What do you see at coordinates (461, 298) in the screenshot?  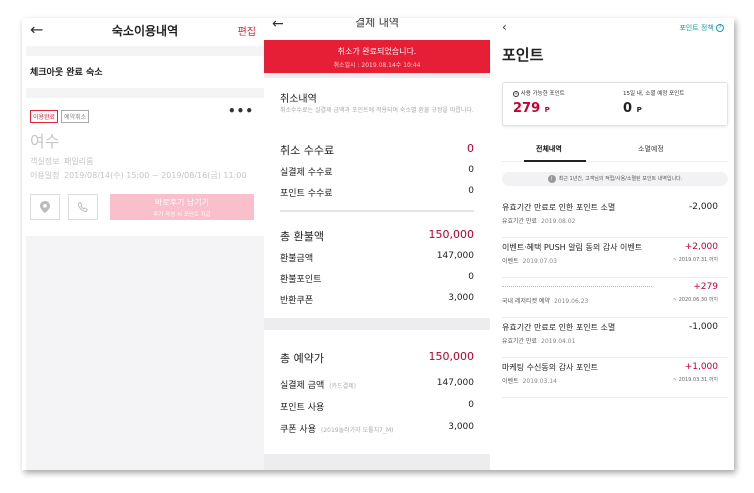 I see `return-coupon-value: 3,000` at bounding box center [461, 298].